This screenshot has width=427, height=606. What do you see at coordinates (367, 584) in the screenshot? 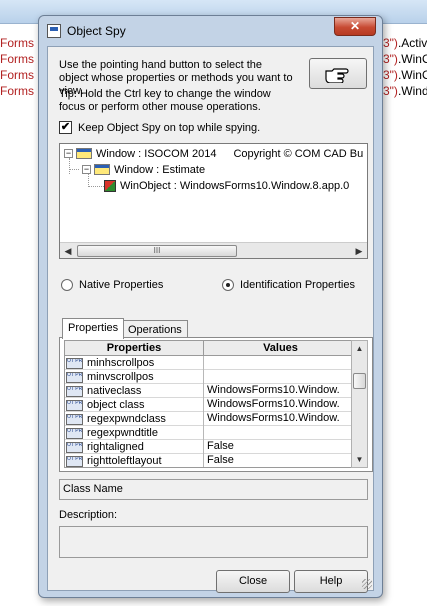
I see `resize-grip-icon` at bounding box center [367, 584].